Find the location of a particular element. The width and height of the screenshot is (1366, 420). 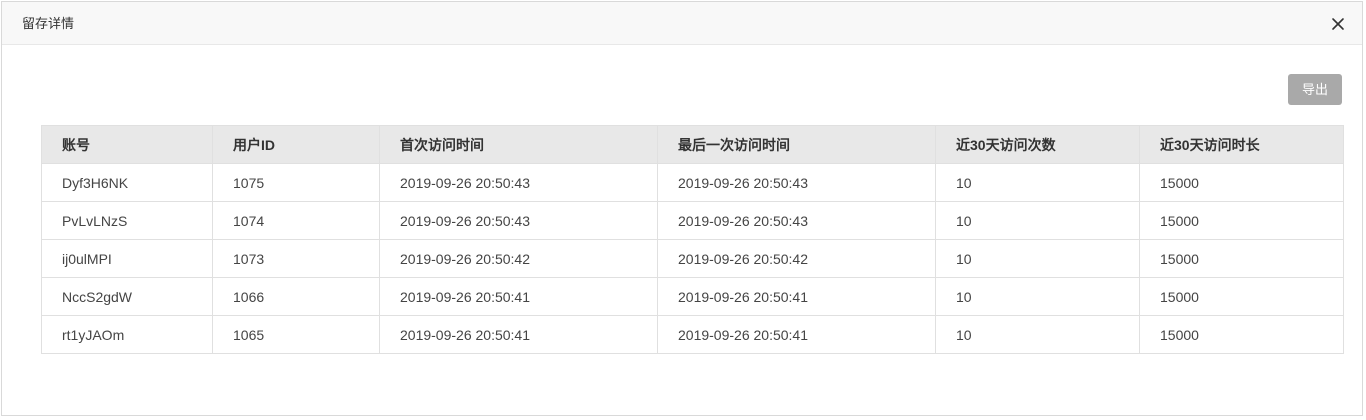

cell-account: ij0ulMPI is located at coordinates (127, 258).